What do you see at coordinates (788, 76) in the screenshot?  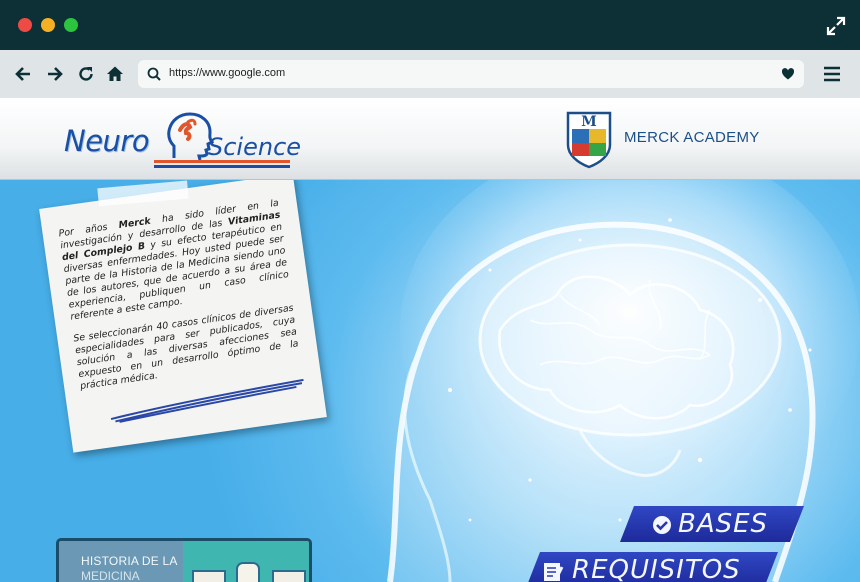 I see `heart-icon` at bounding box center [788, 76].